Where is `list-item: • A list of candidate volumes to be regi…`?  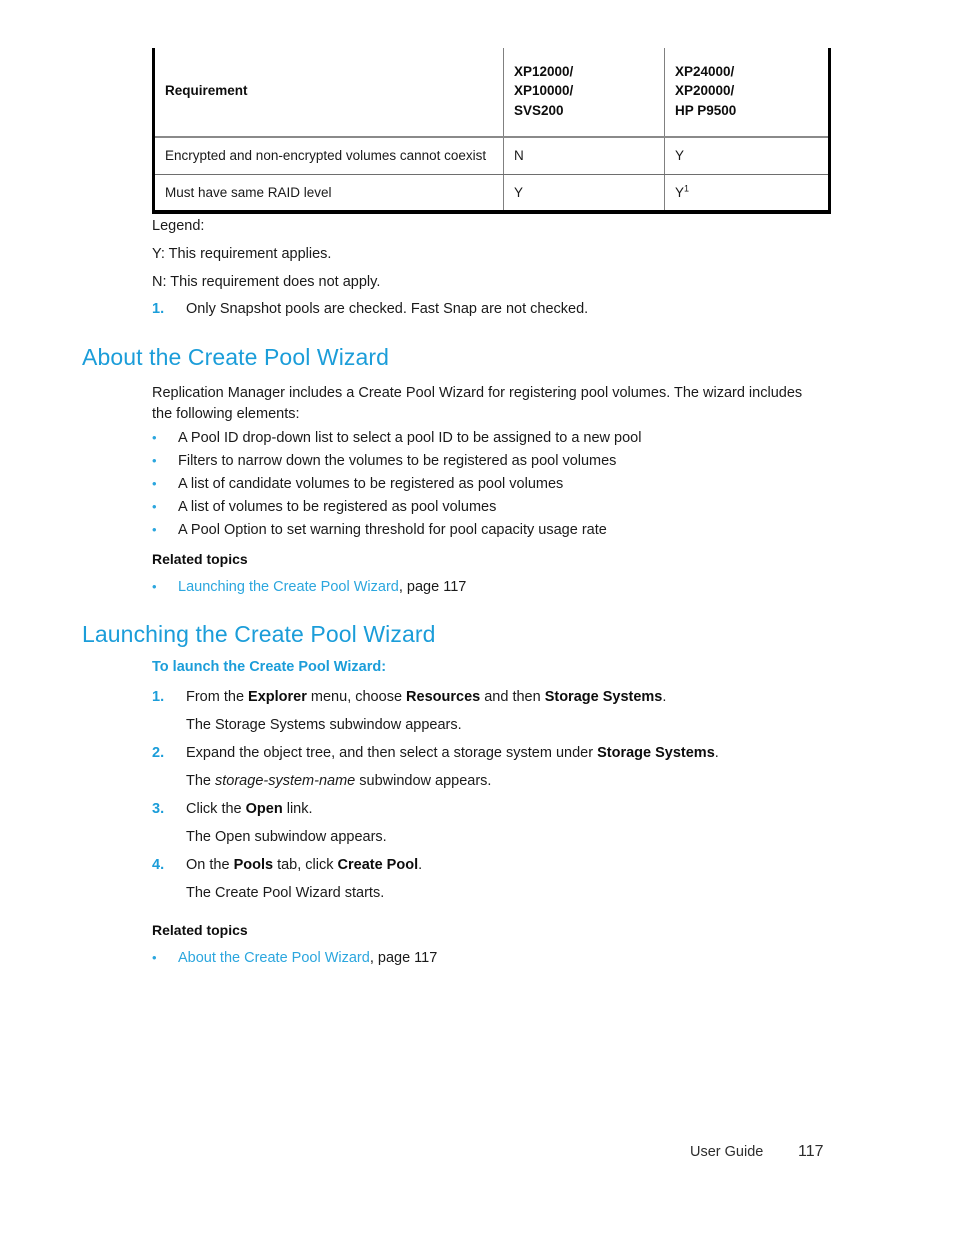 list-item: • A list of candidate volumes to be regi… is located at coordinates (502, 484).